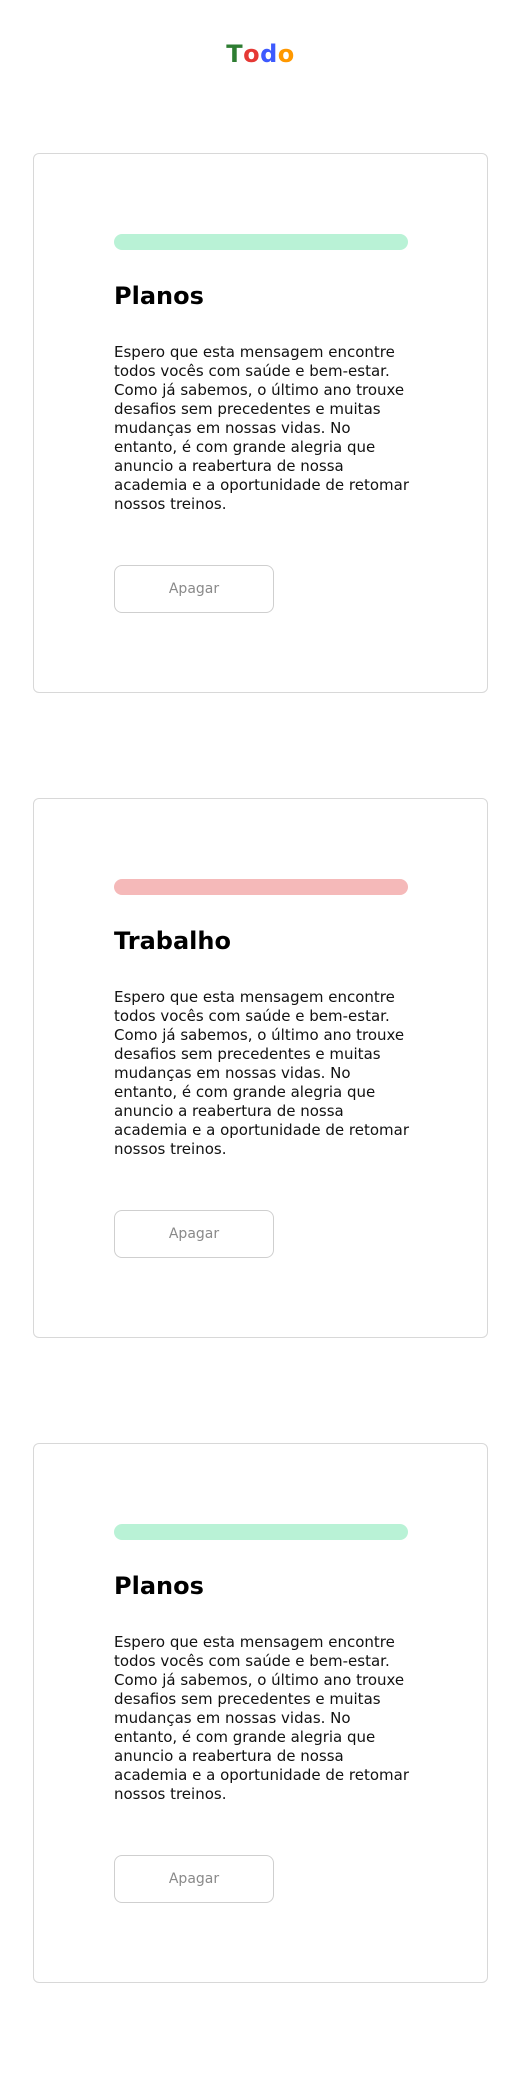  Describe the element at coordinates (235, 54) in the screenshot. I see `logo-letter: T` at that location.